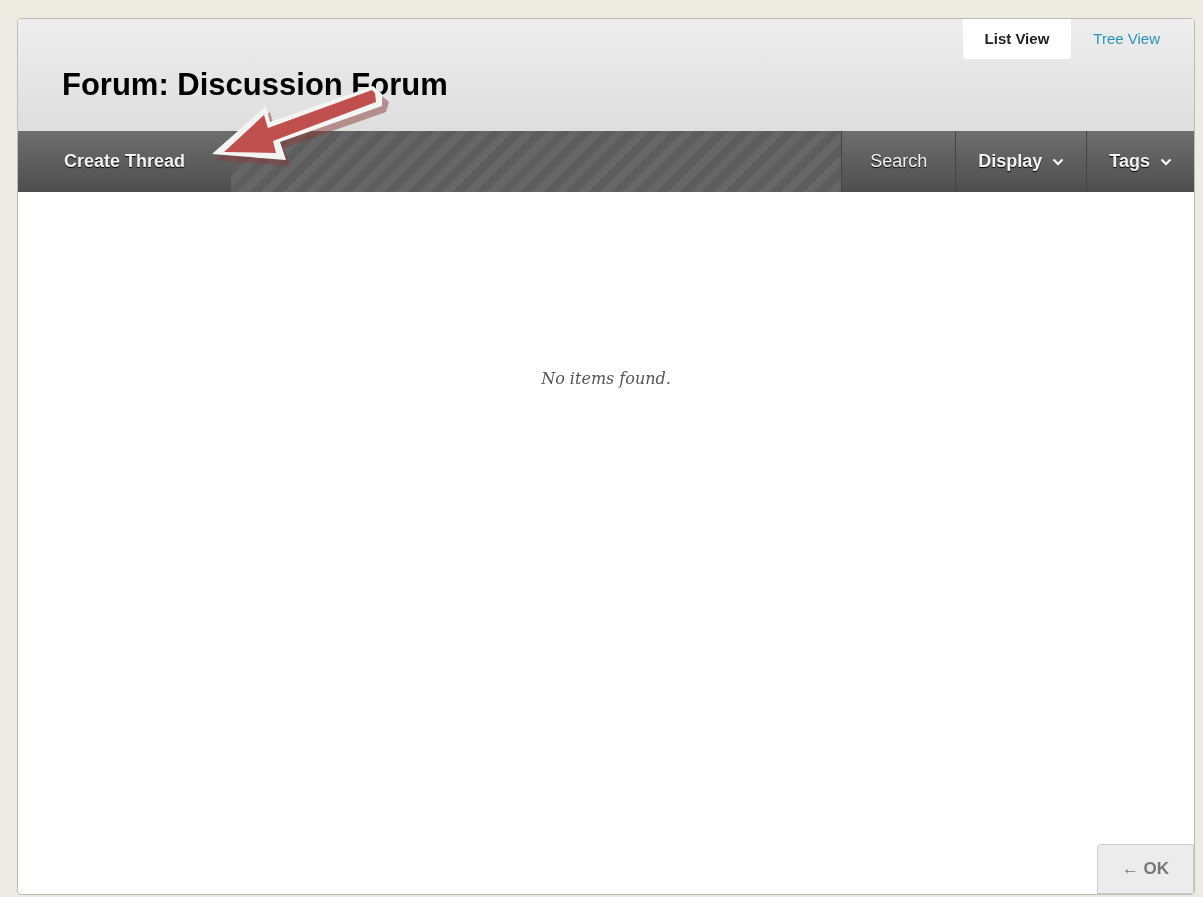 This screenshot has width=1203, height=897. What do you see at coordinates (1017, 39) in the screenshot?
I see `view-tab: List View` at bounding box center [1017, 39].